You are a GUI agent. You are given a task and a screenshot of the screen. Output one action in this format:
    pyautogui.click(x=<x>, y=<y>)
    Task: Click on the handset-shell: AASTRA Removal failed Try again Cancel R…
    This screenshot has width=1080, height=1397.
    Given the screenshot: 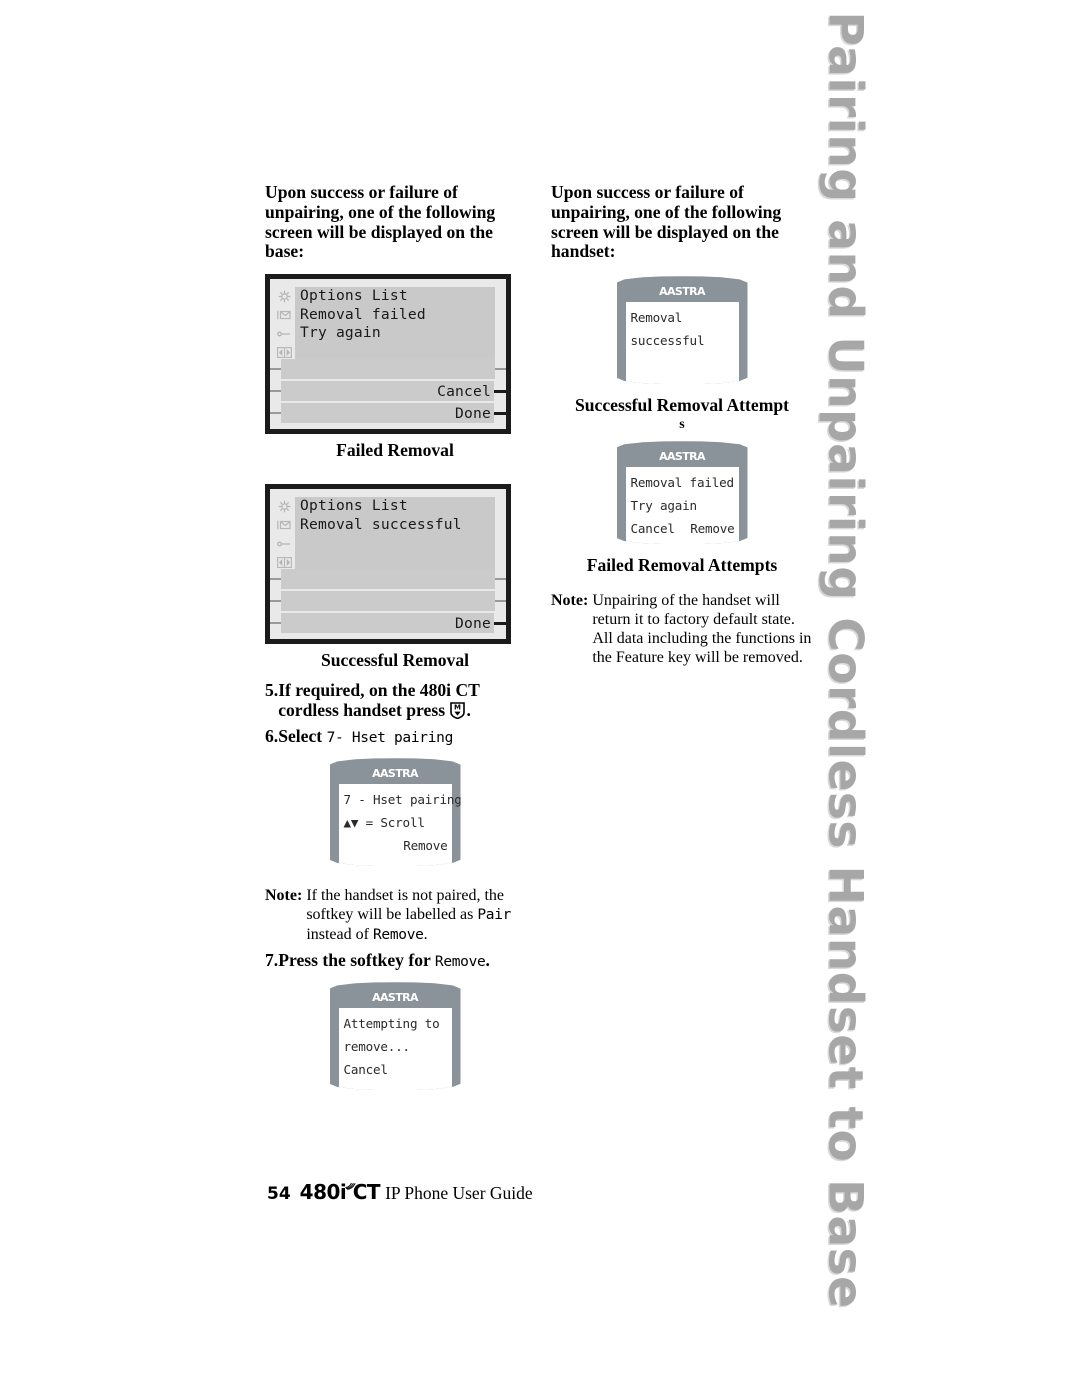 What is the action you would take?
    pyautogui.click(x=682, y=493)
    